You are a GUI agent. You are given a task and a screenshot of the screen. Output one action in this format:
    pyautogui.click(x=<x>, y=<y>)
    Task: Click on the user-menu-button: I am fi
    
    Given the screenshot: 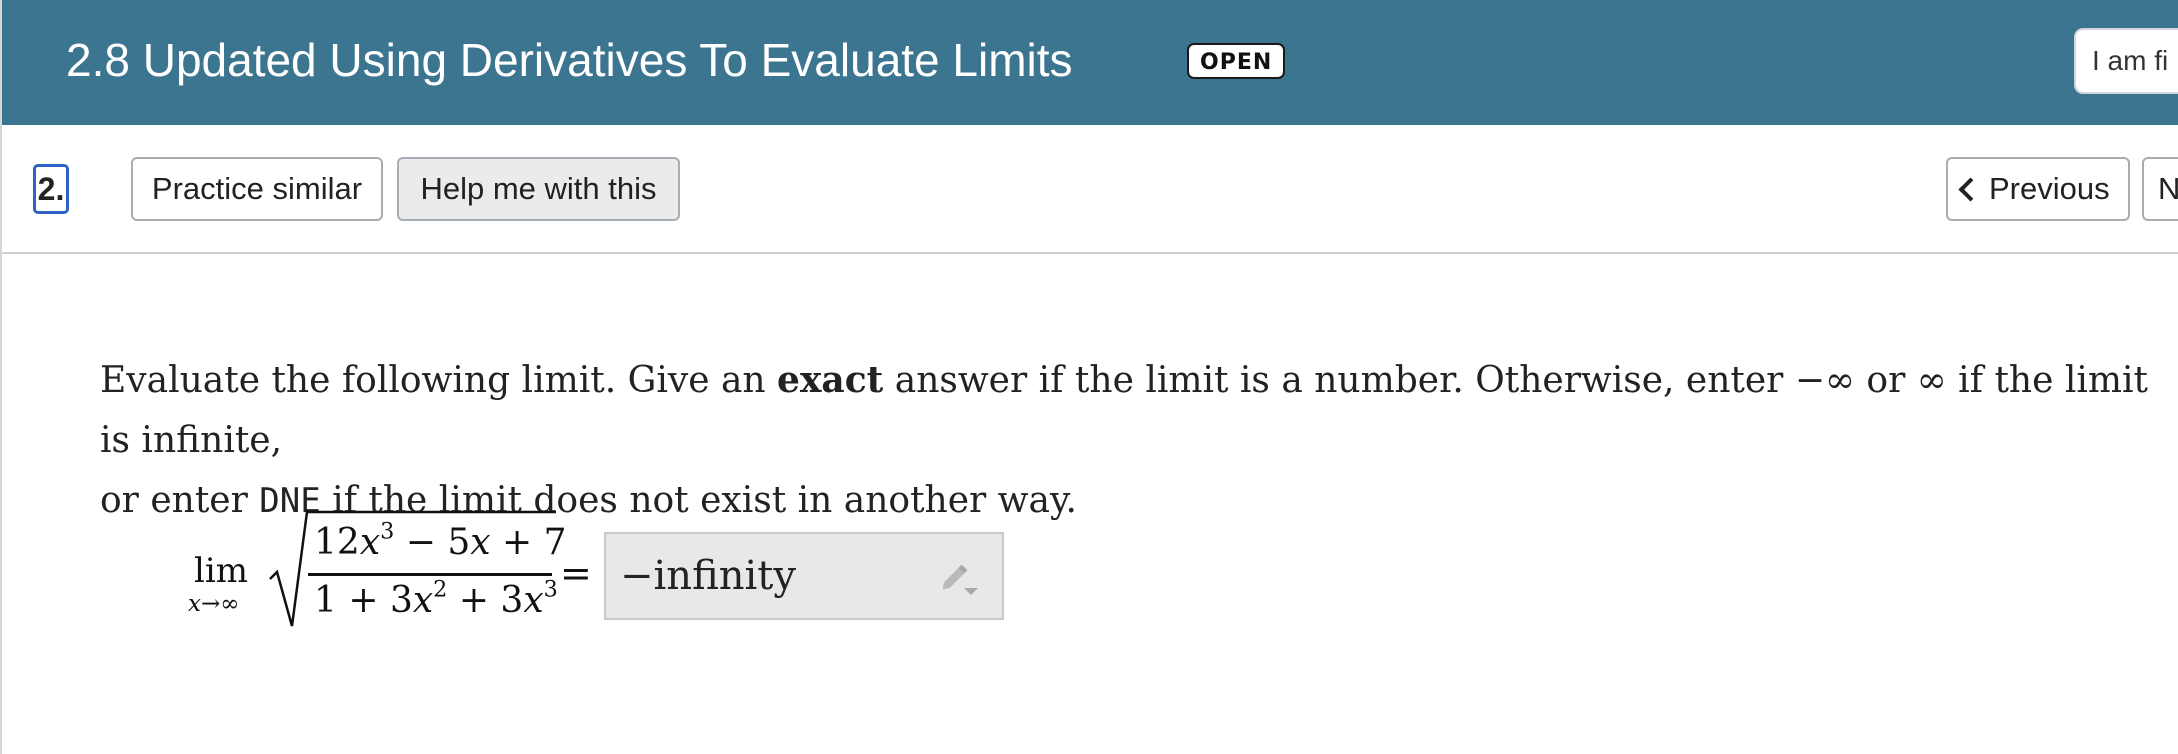 What is the action you would take?
    pyautogui.click(x=2126, y=61)
    